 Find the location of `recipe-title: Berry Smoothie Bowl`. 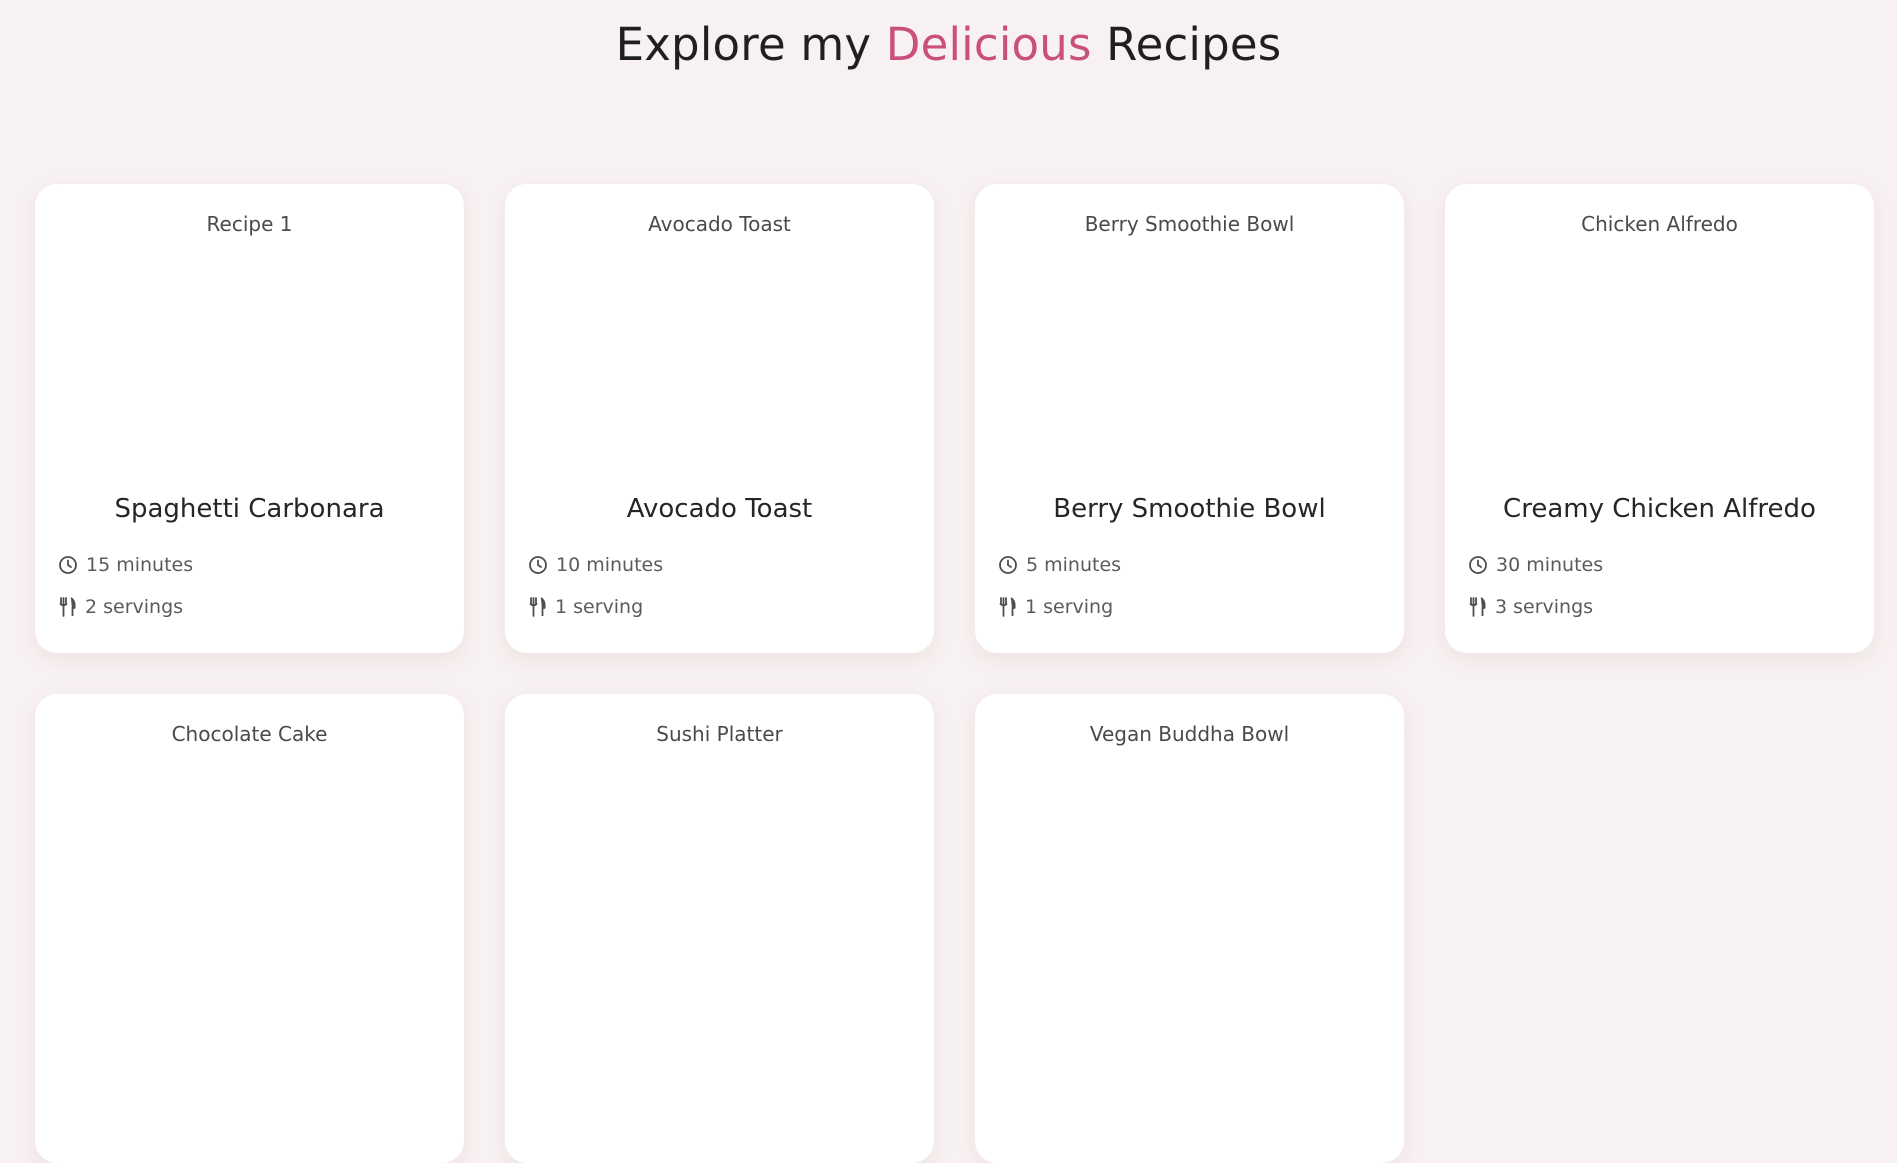

recipe-title: Berry Smoothie Bowl is located at coordinates (1189, 509).